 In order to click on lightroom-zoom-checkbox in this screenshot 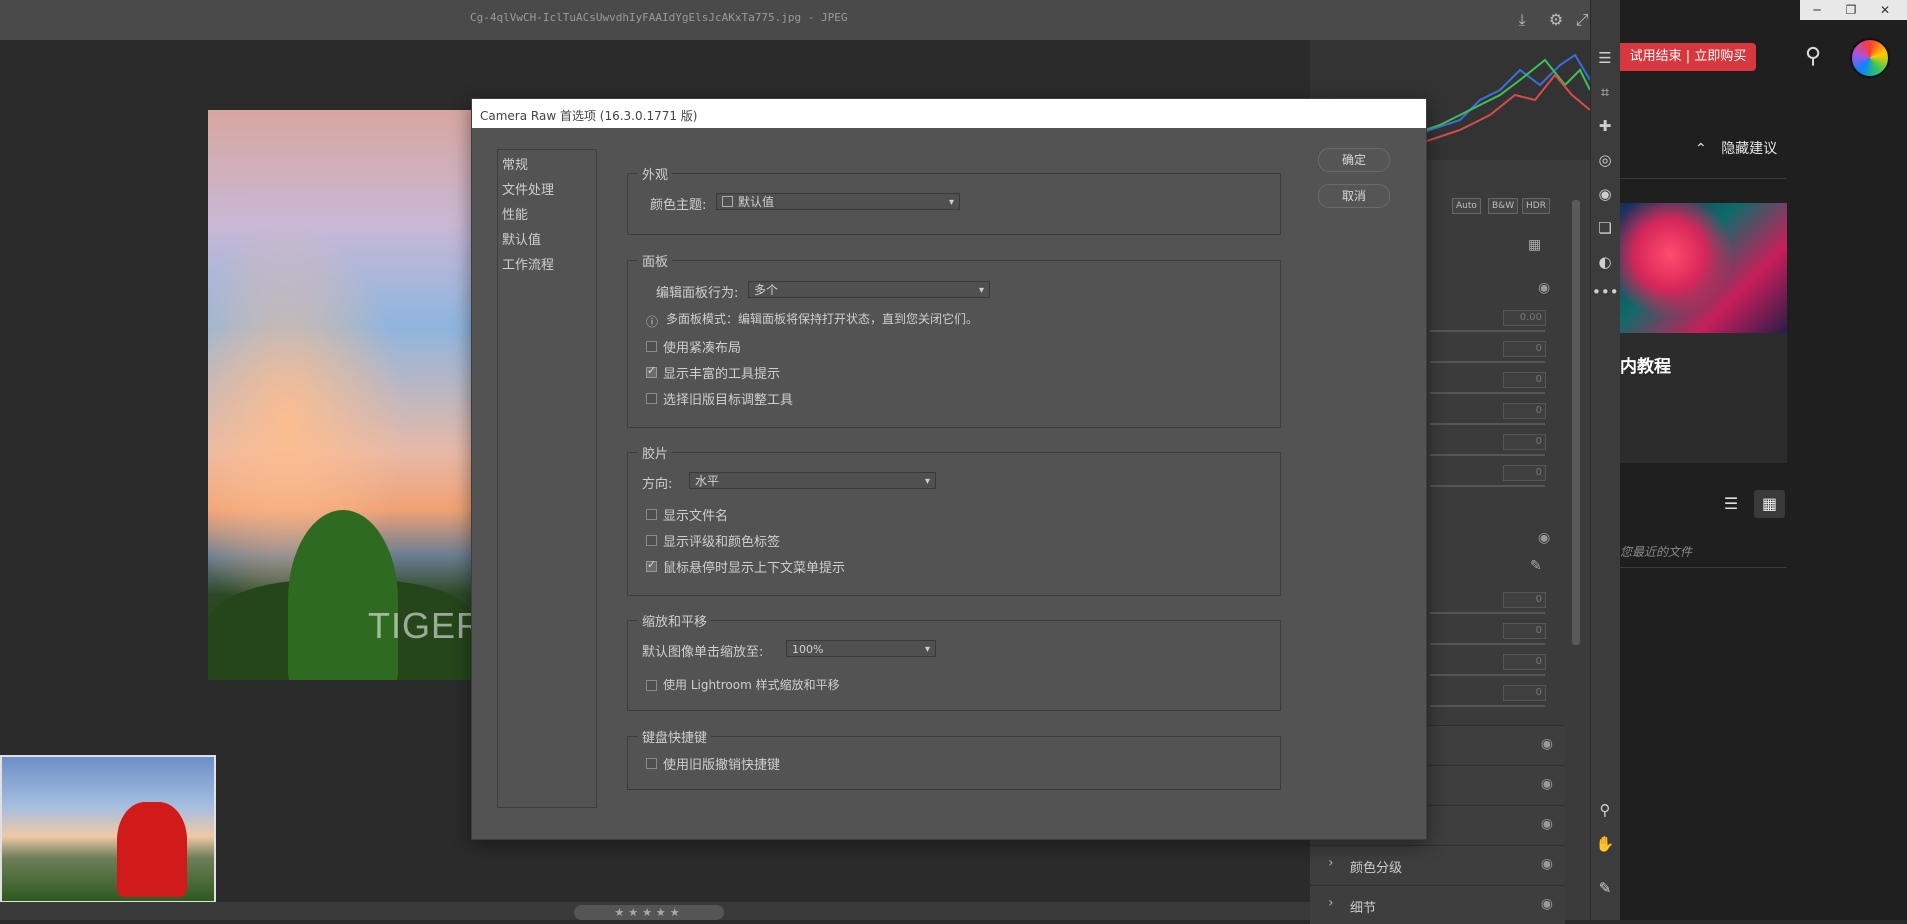, I will do `click(651, 685)`.